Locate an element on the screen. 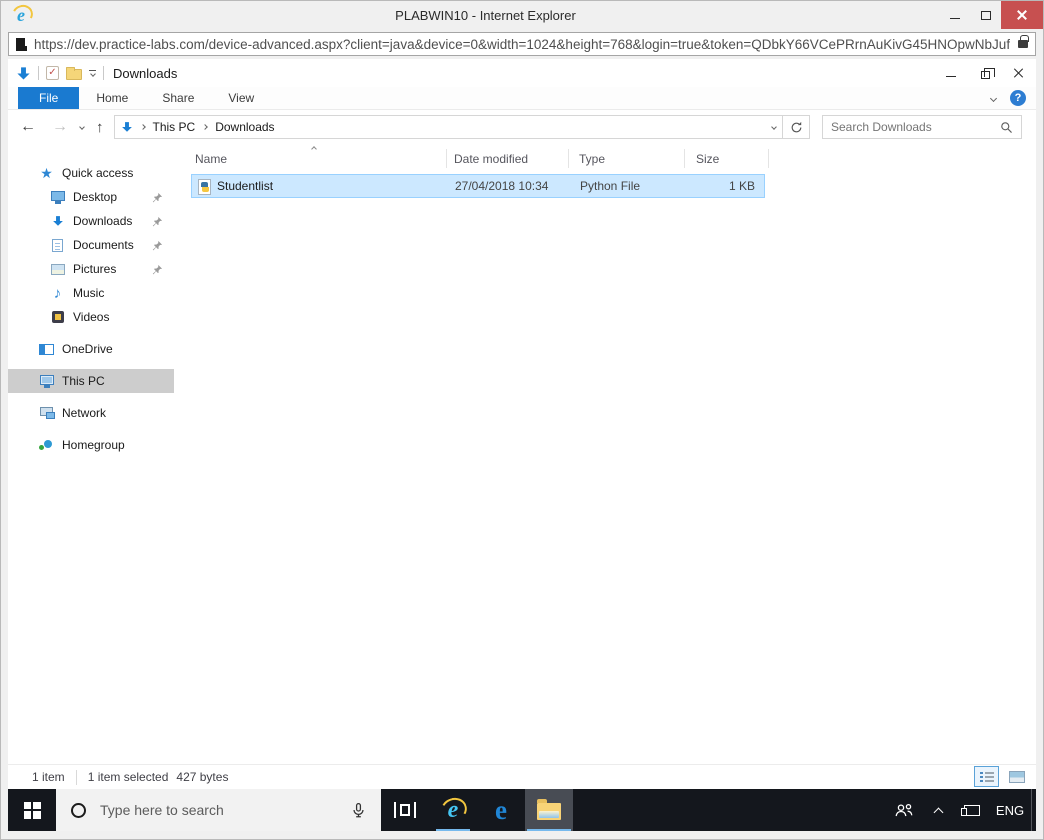  people-icon is located at coordinates (904, 810).